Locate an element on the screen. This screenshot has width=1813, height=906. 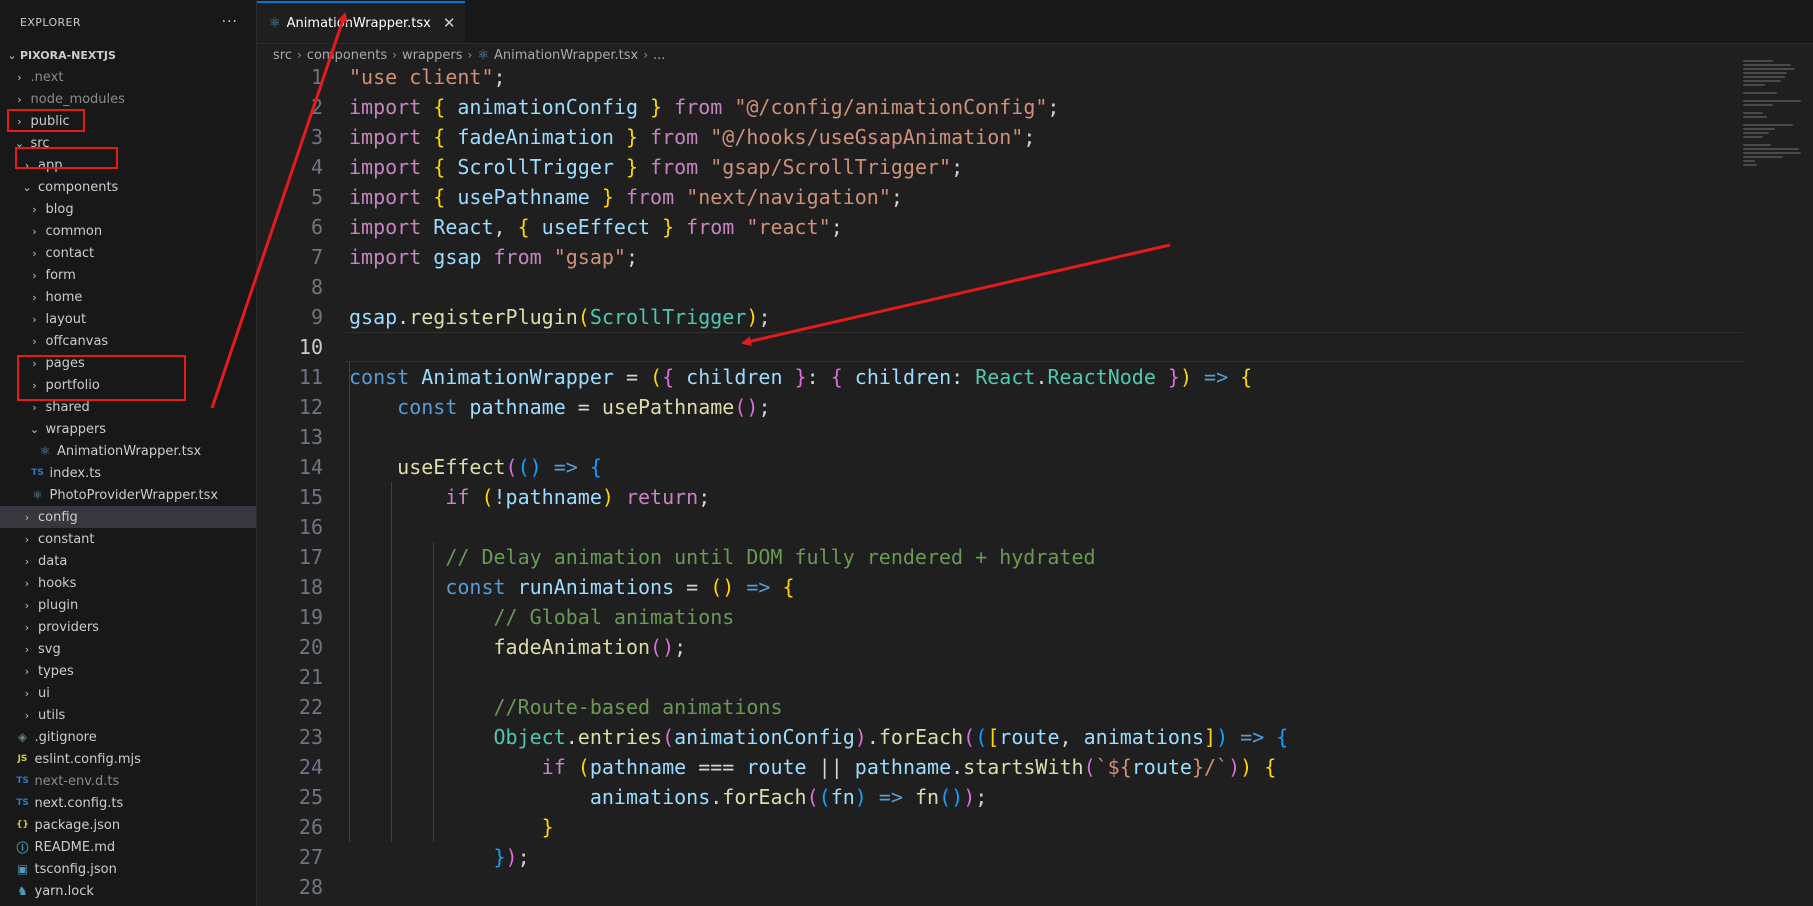
code-line: 26 } is located at coordinates (1000, 827).